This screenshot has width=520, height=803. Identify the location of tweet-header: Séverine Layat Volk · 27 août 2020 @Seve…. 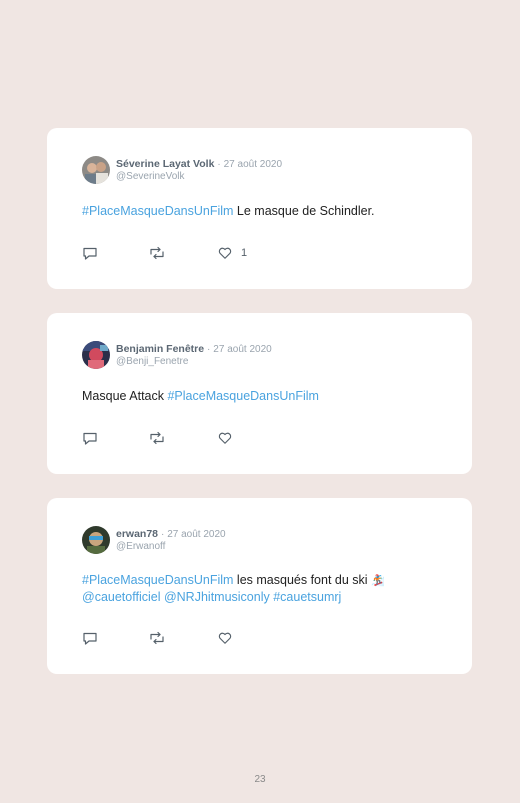
(182, 170).